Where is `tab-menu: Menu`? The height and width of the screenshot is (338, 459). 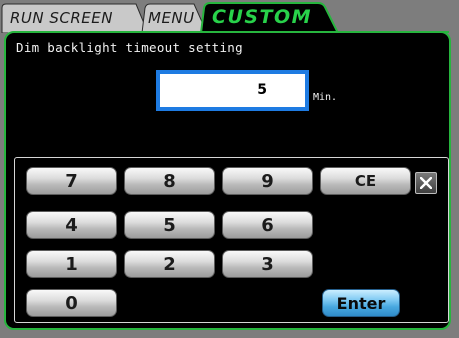
tab-menu: Menu is located at coordinates (171, 18).